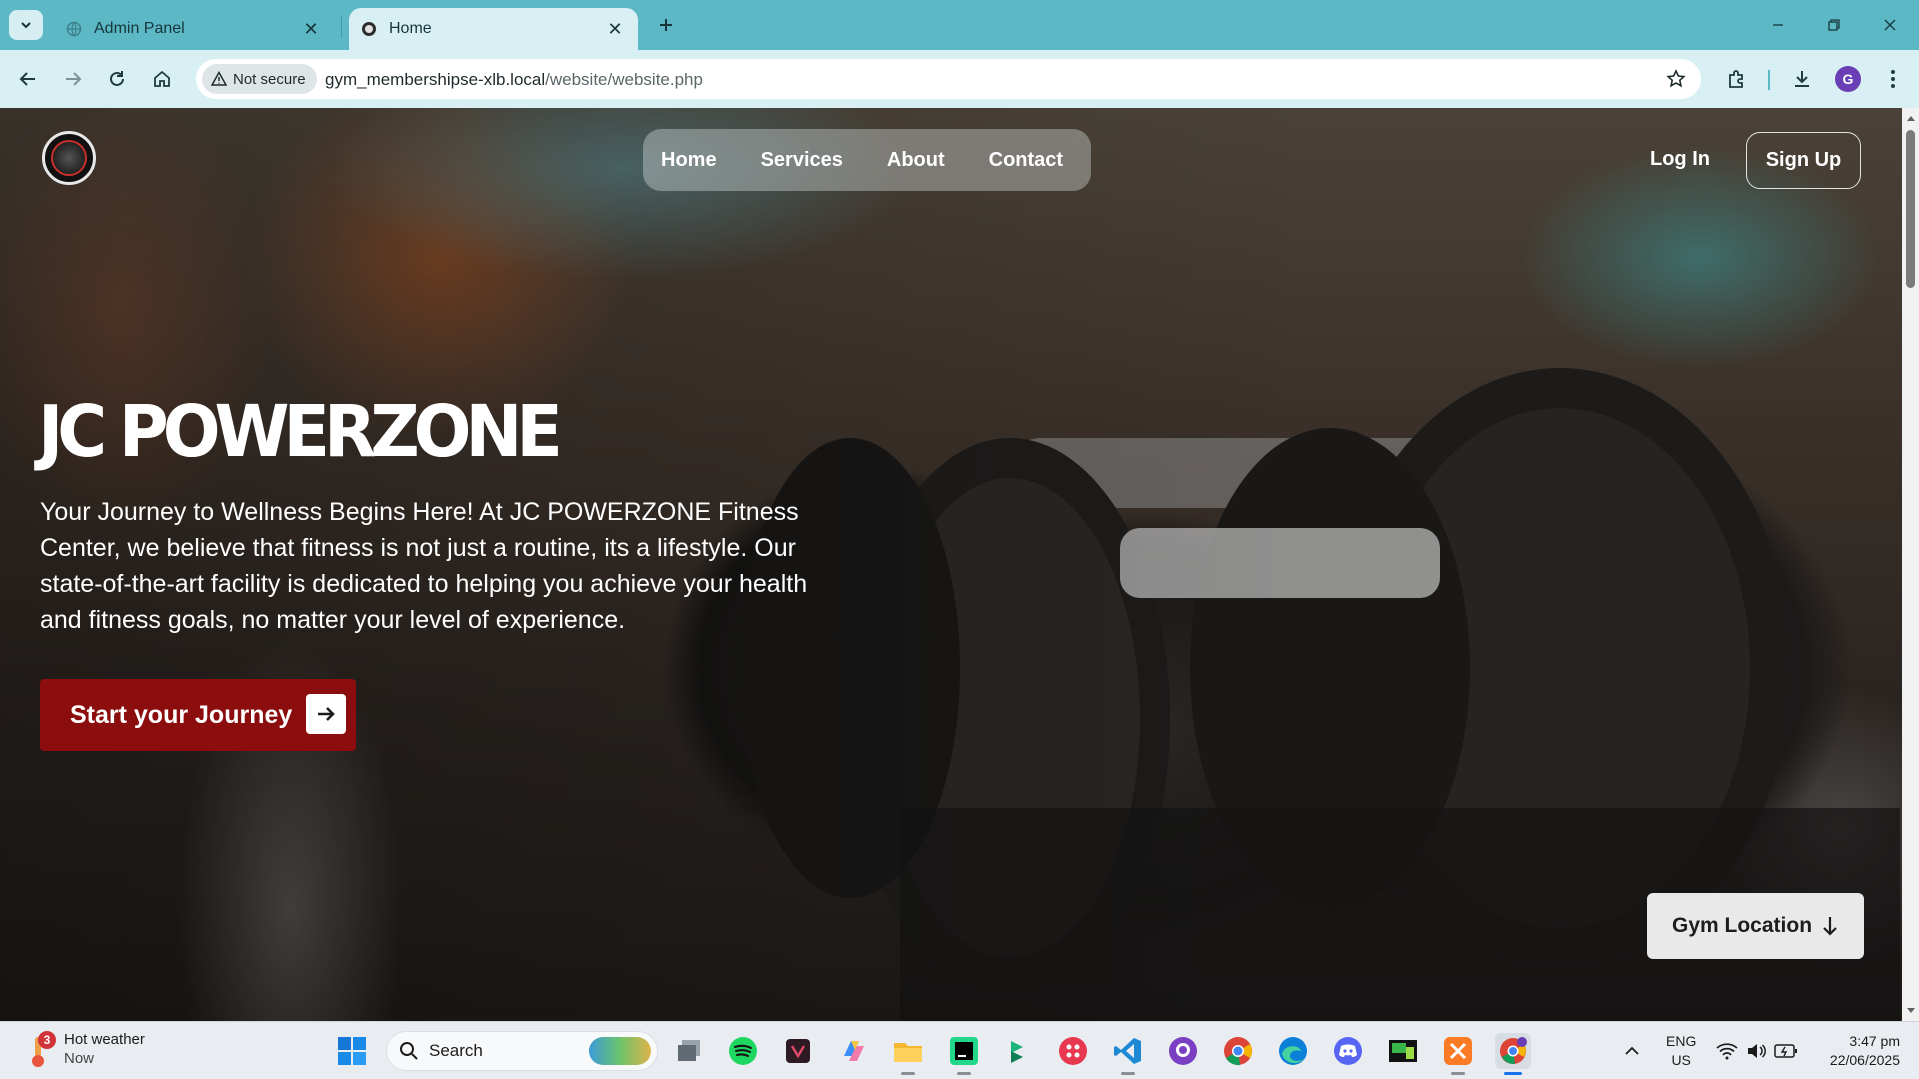 This screenshot has height=1079, width=1919. I want to click on thermometer-icon: 3, so click(40, 1049).